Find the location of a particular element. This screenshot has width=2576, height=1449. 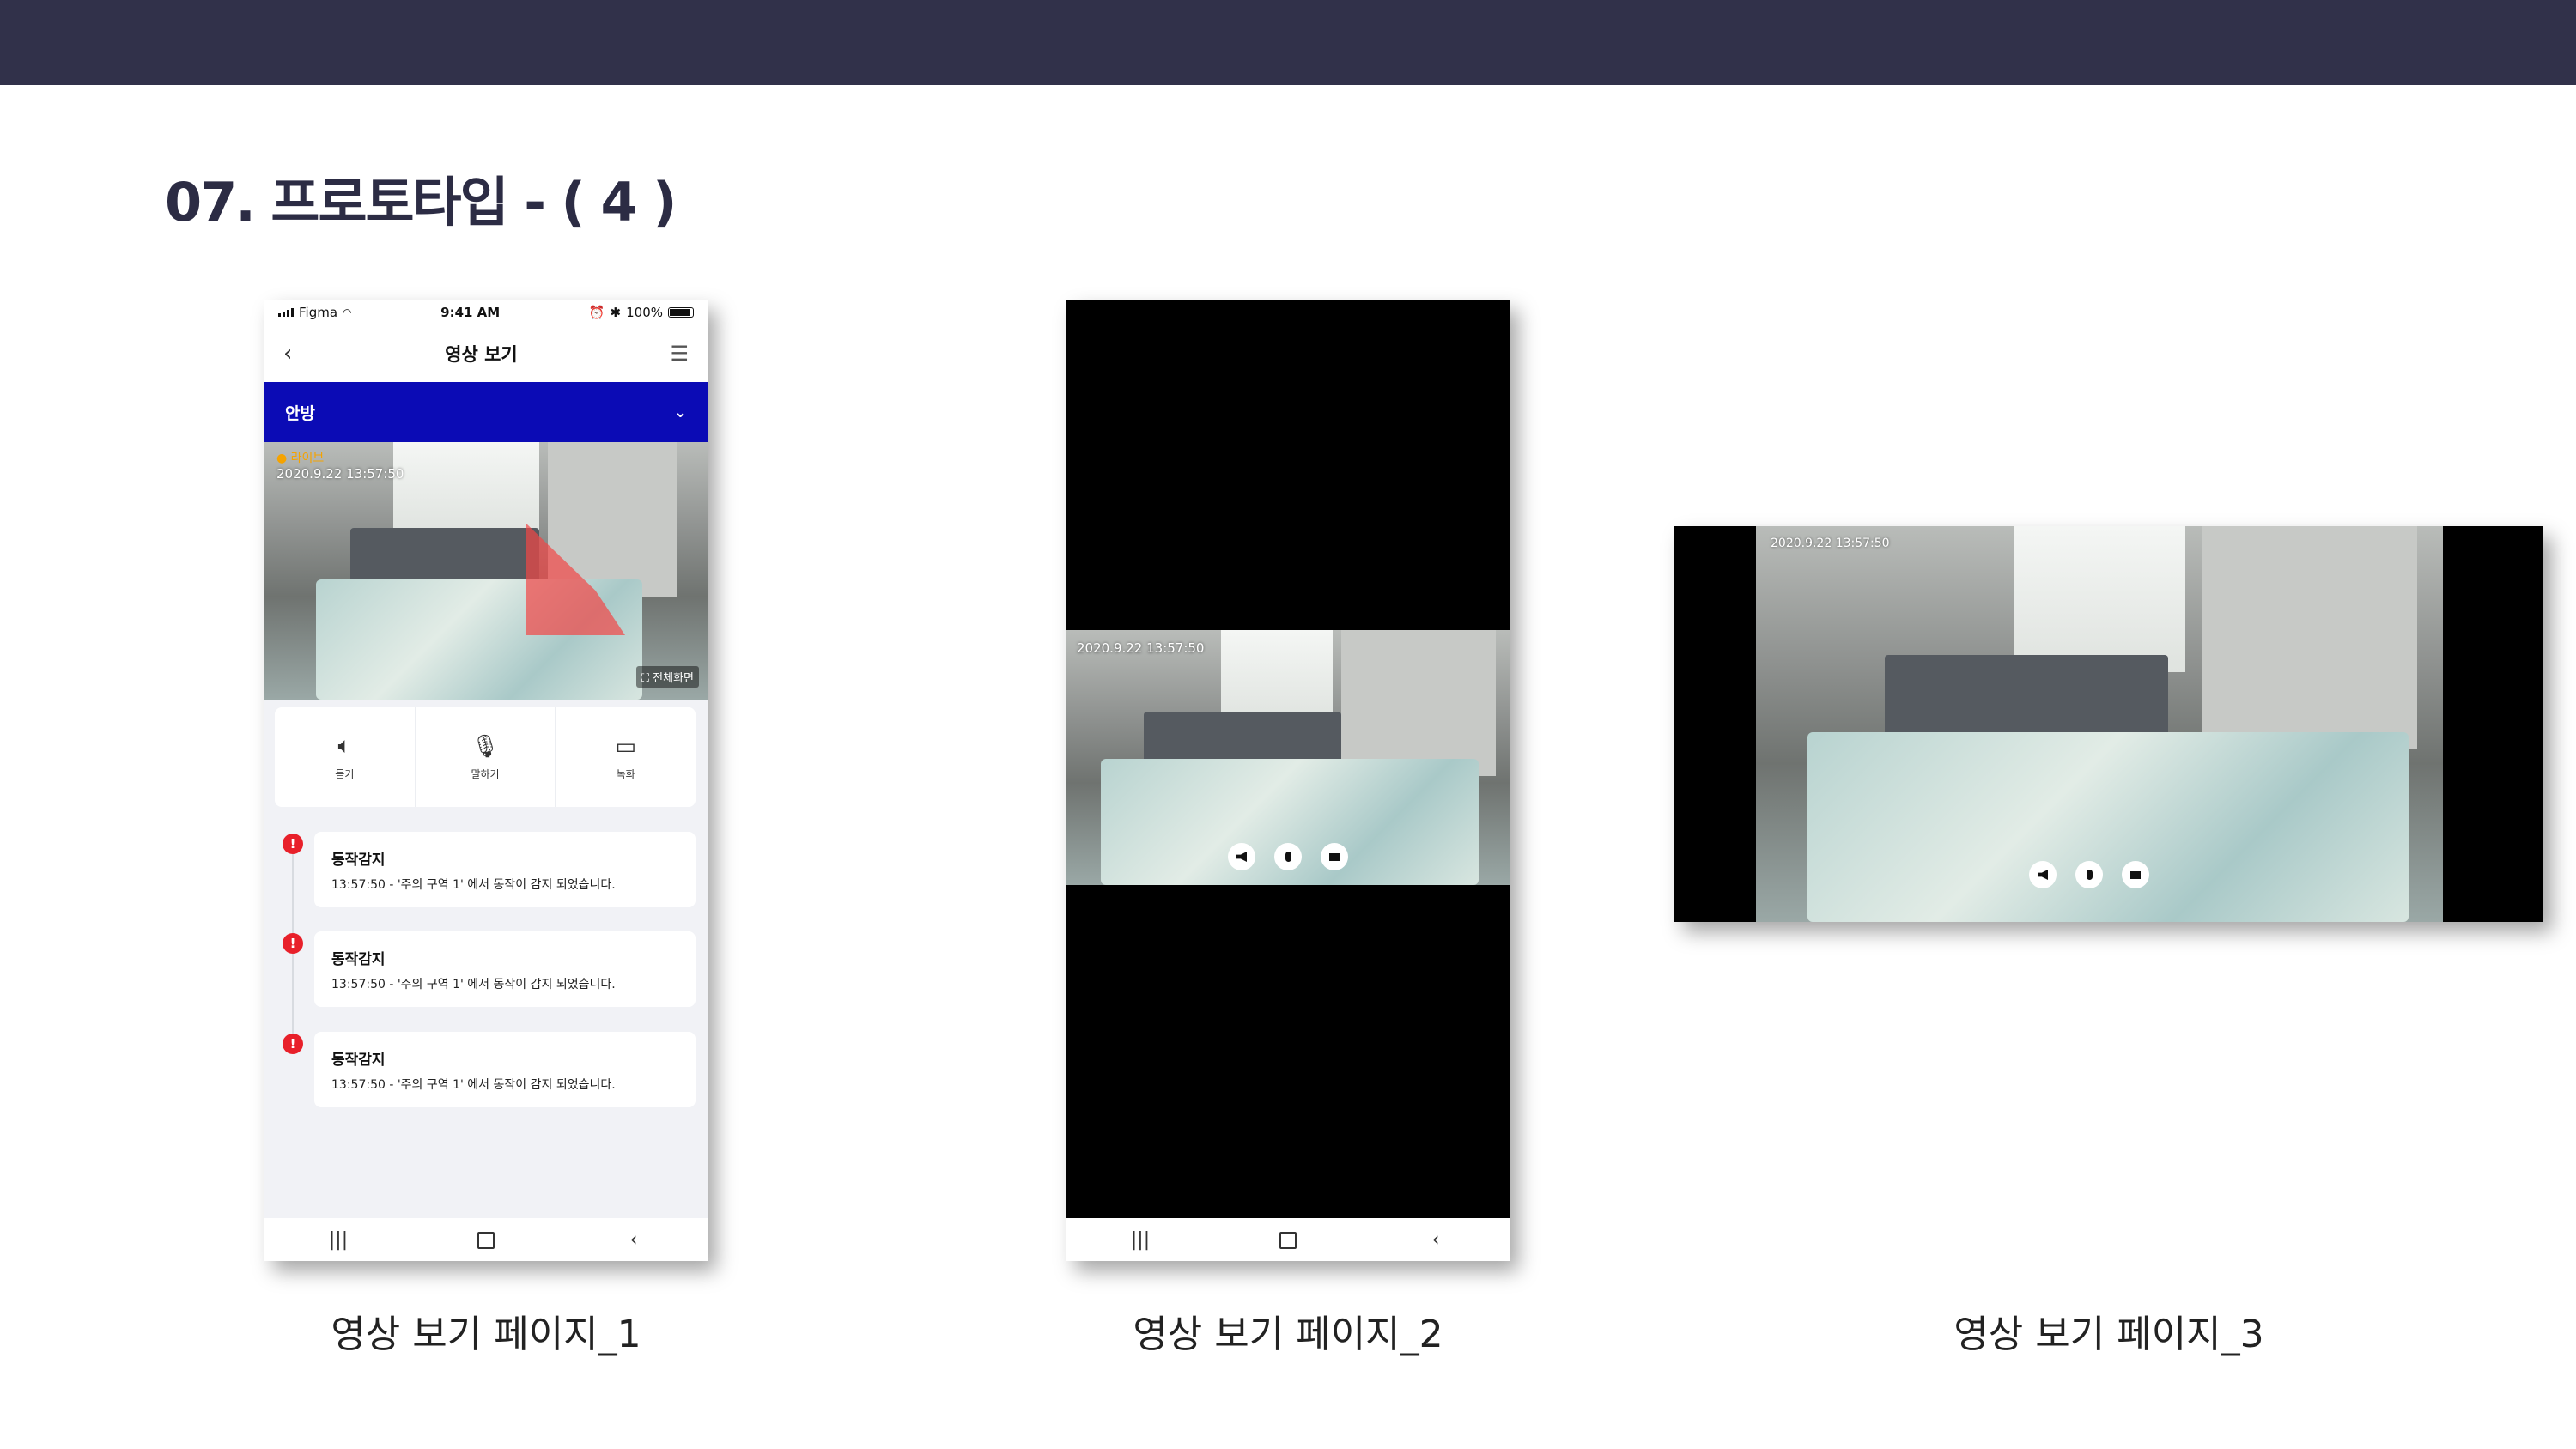

talk-label: 말하기 is located at coordinates (486, 773).